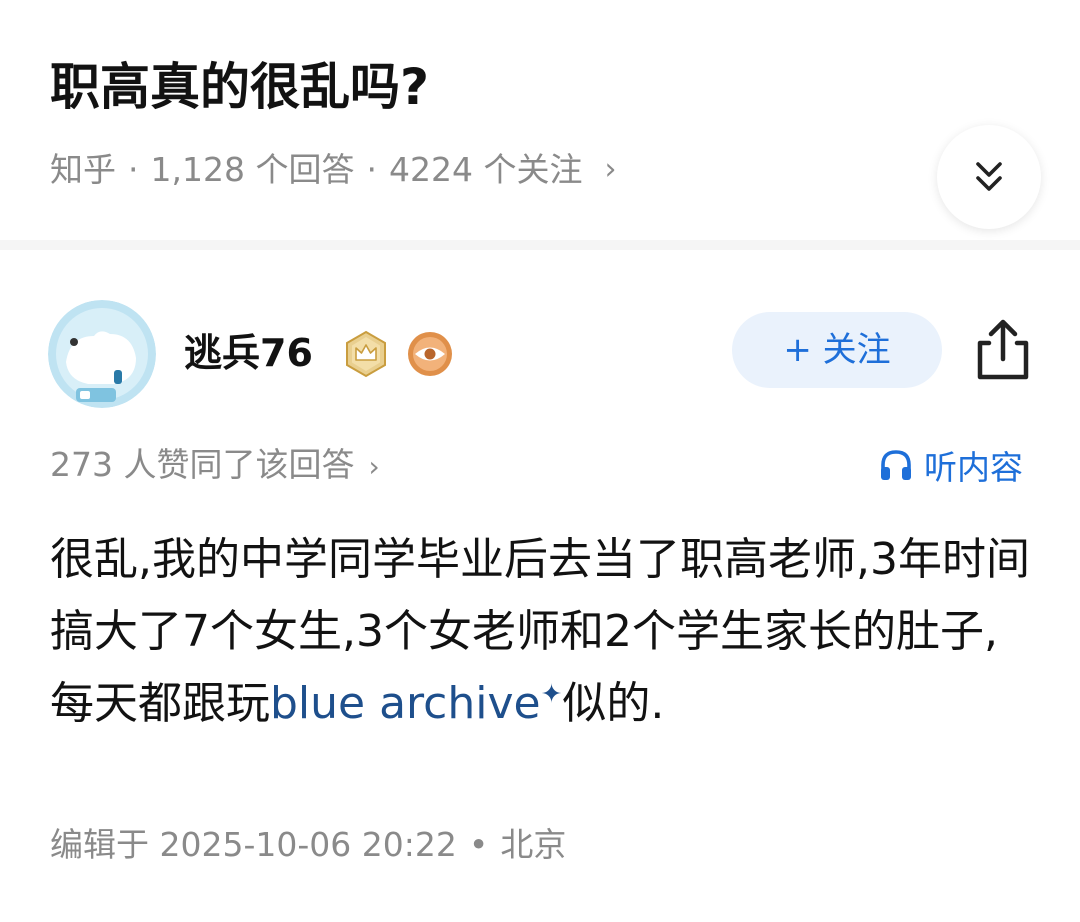 This screenshot has width=1080, height=922. What do you see at coordinates (248, 353) in the screenshot?
I see `author-name: 逃兵76` at bounding box center [248, 353].